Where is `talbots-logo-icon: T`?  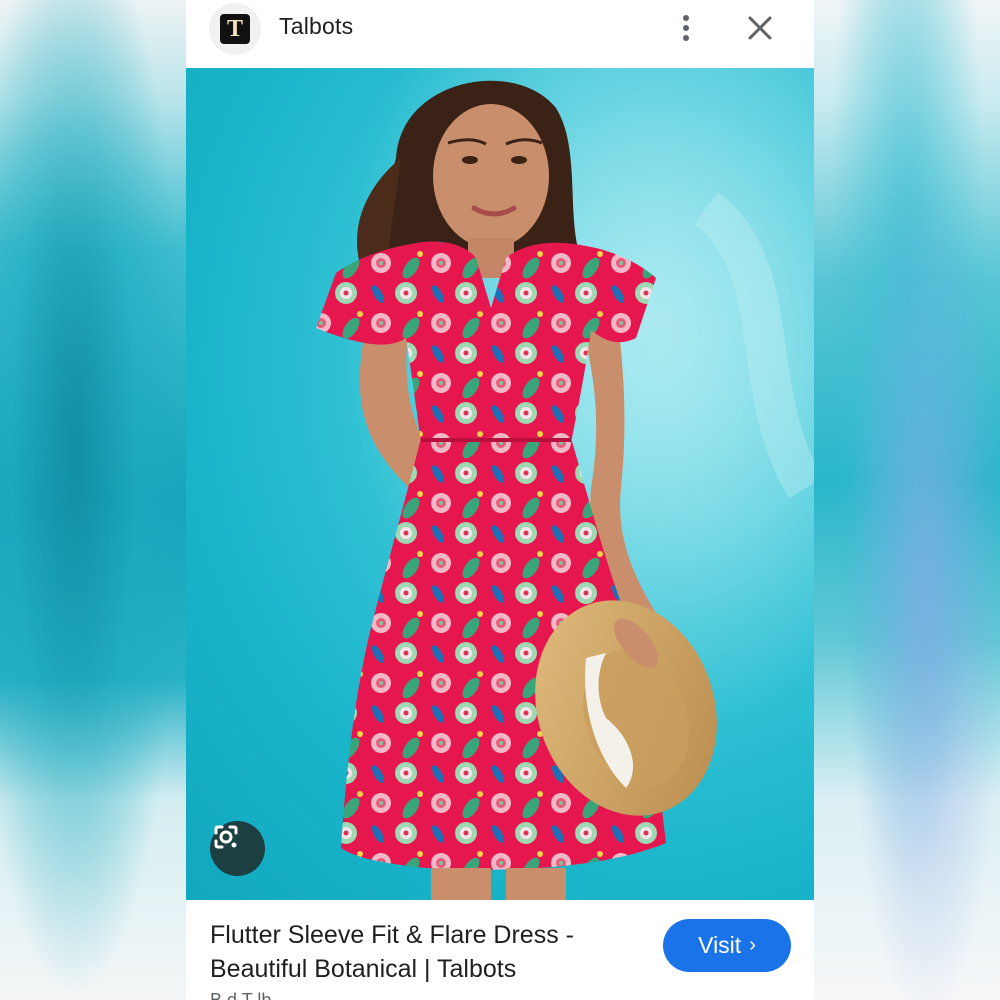 talbots-logo-icon: T is located at coordinates (235, 29).